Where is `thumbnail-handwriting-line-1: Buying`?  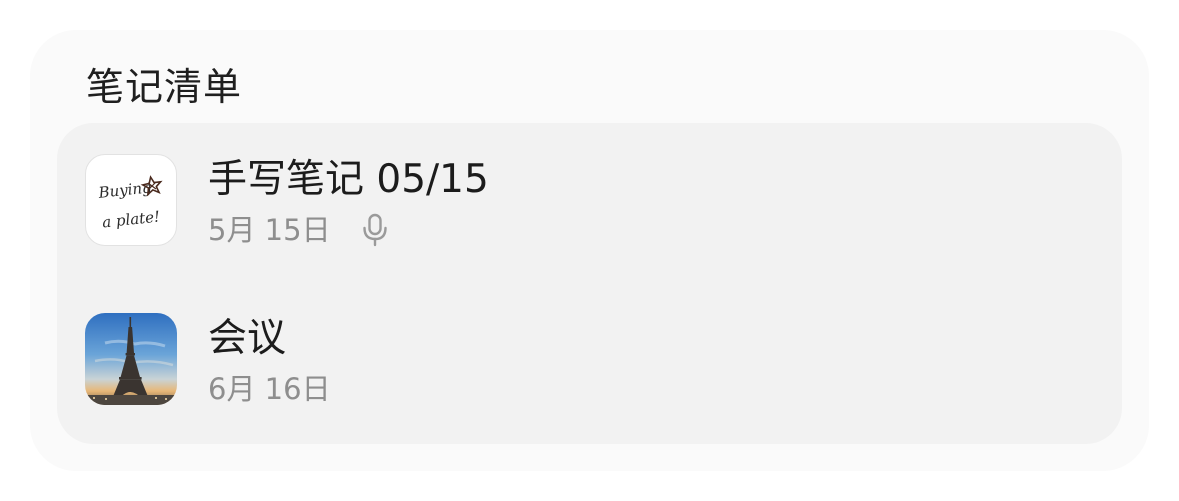 thumbnail-handwriting-line-1: Buying is located at coordinates (125, 190).